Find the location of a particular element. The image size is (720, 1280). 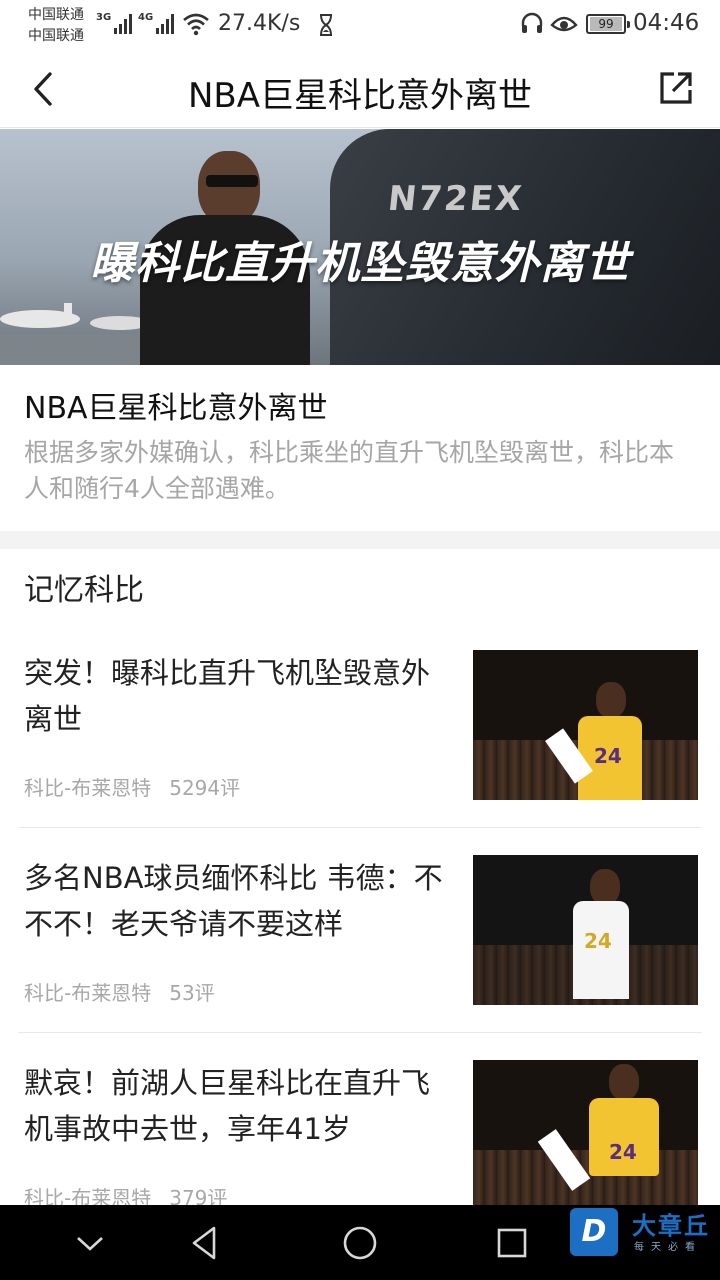

jets-background-image is located at coordinates (80, 334).